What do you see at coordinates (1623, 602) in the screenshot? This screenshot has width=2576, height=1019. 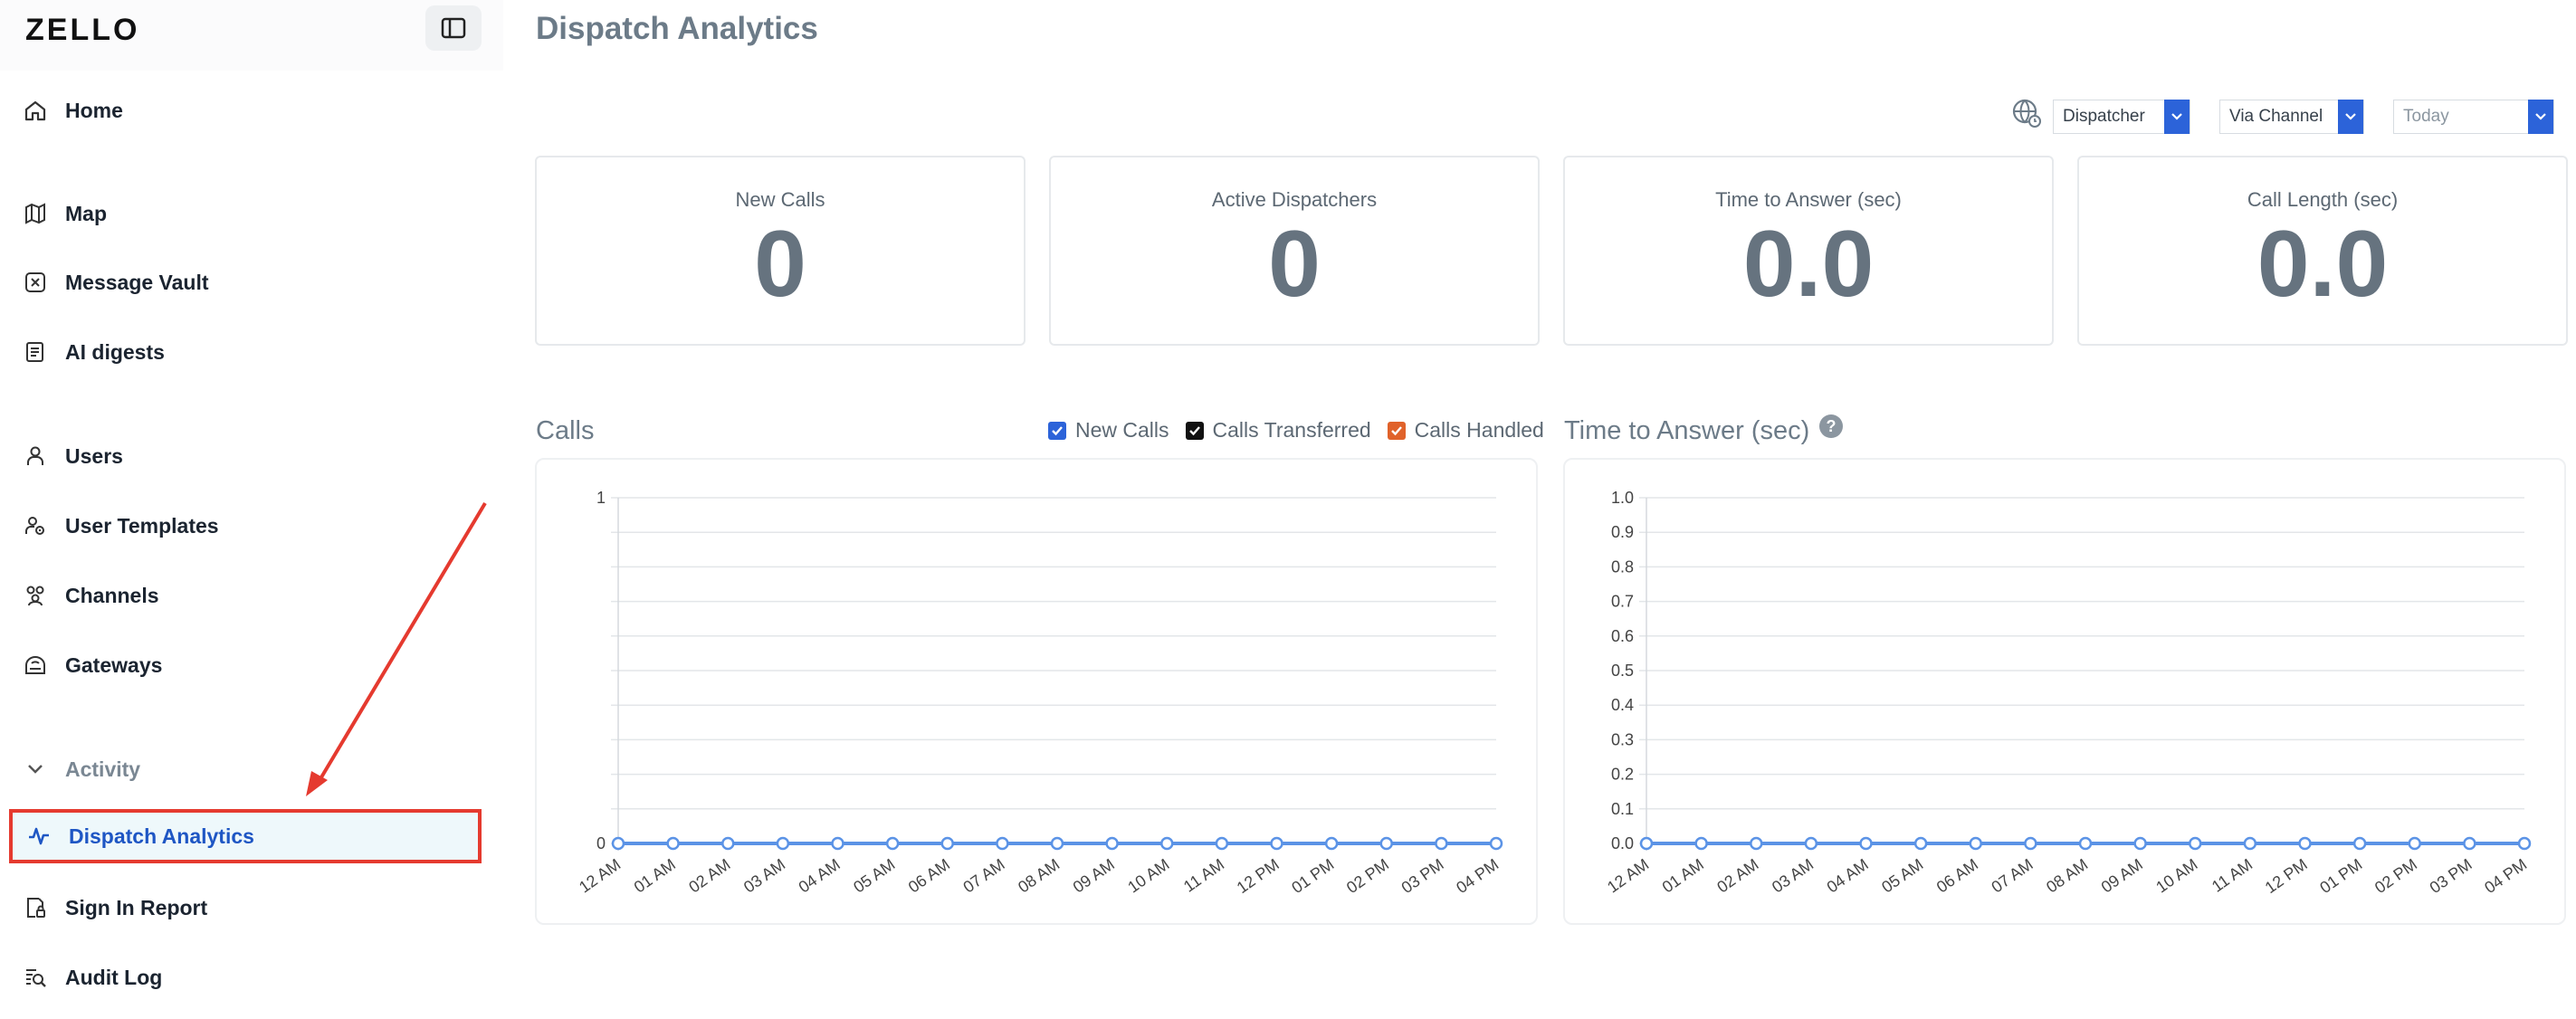 I see `y-tick-label: 0.7` at bounding box center [1623, 602].